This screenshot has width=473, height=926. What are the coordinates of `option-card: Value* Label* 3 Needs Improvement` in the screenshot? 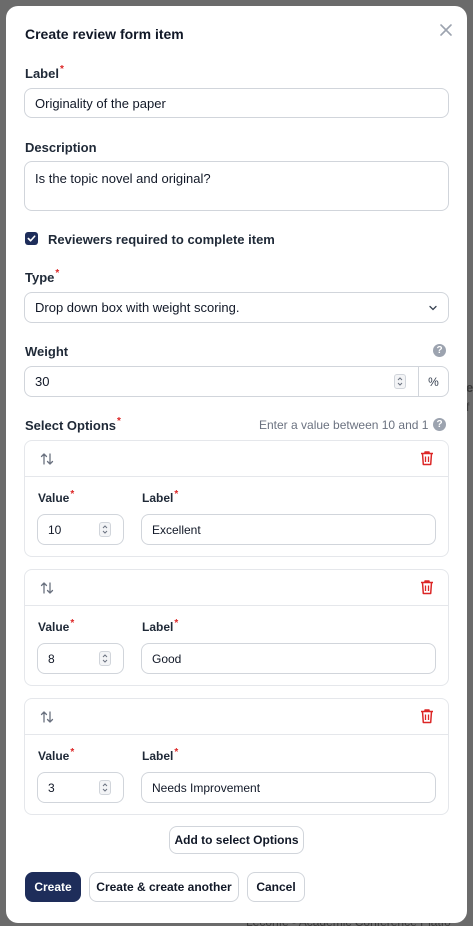 It's located at (236, 756).